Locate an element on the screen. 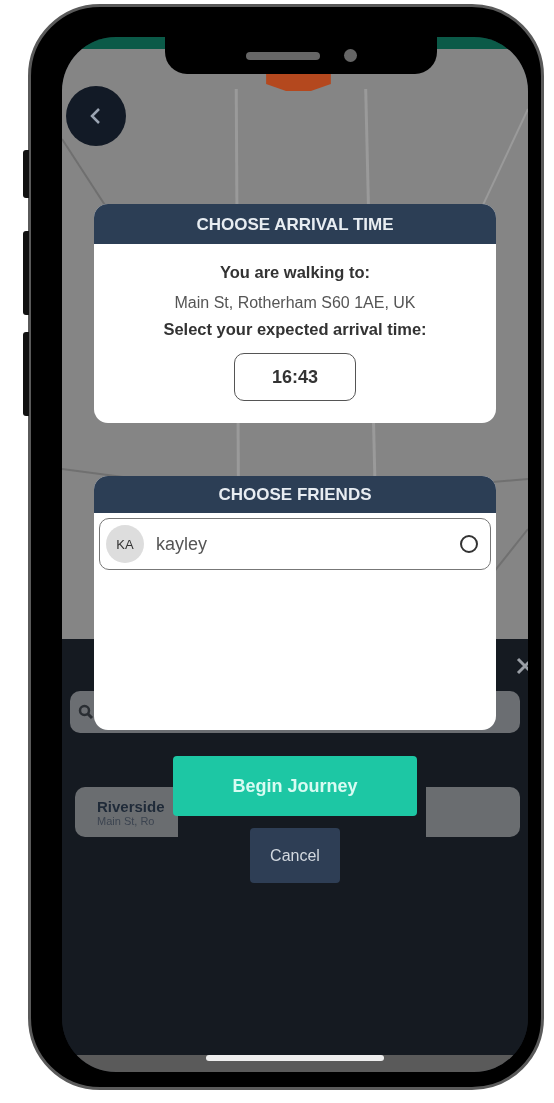  dialog-title: CHOOSE FRIENDS is located at coordinates (295, 494).